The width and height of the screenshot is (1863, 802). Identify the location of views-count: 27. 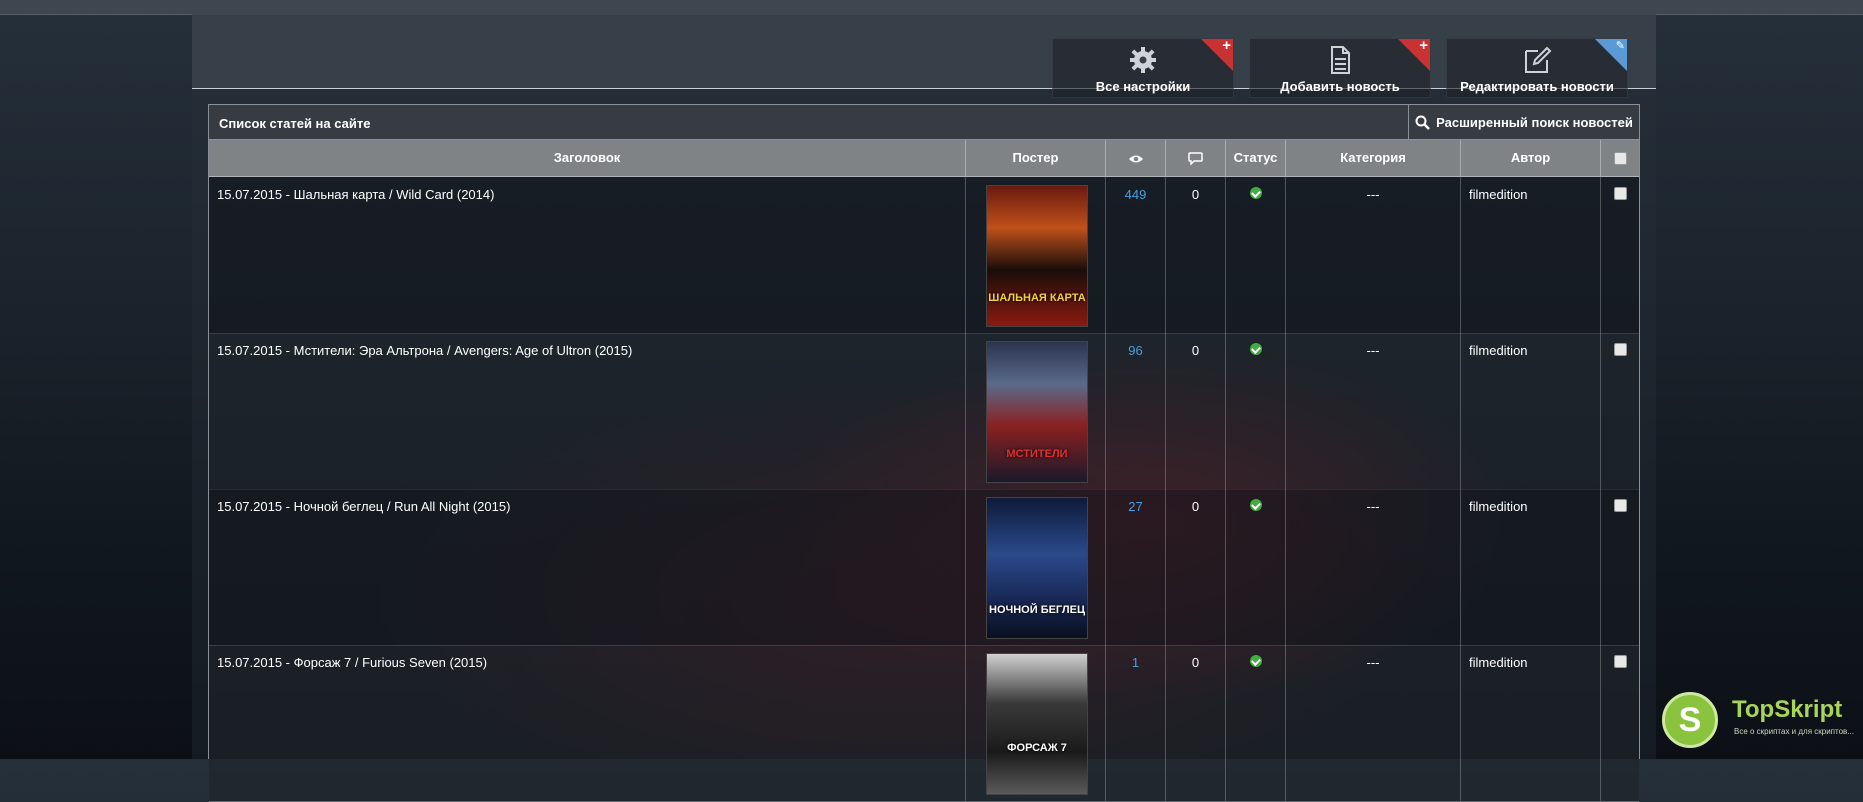
(1135, 501).